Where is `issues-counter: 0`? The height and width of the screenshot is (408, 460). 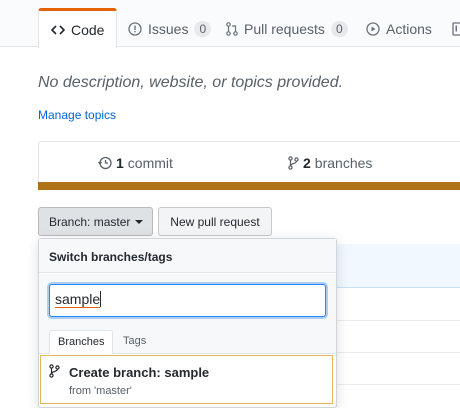
issues-counter: 0 is located at coordinates (203, 29).